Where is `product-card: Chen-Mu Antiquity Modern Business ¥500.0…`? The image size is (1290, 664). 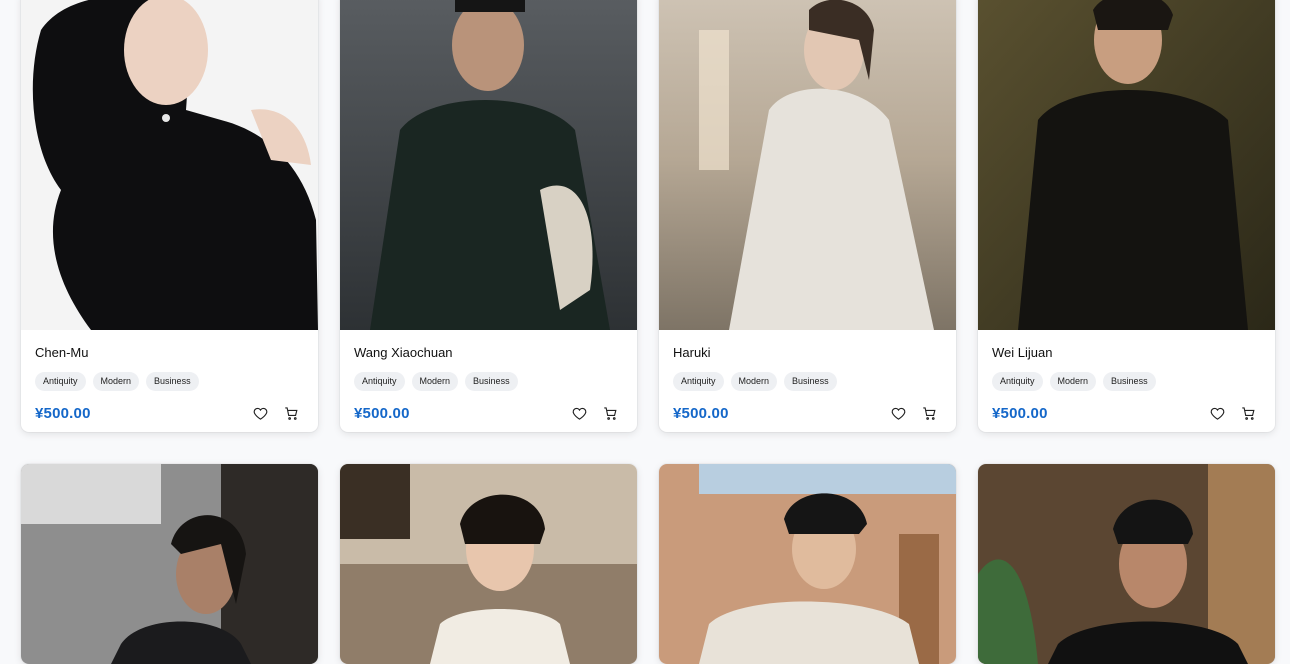 product-card: Chen-Mu Antiquity Modern Business ¥500.0… is located at coordinates (169, 216).